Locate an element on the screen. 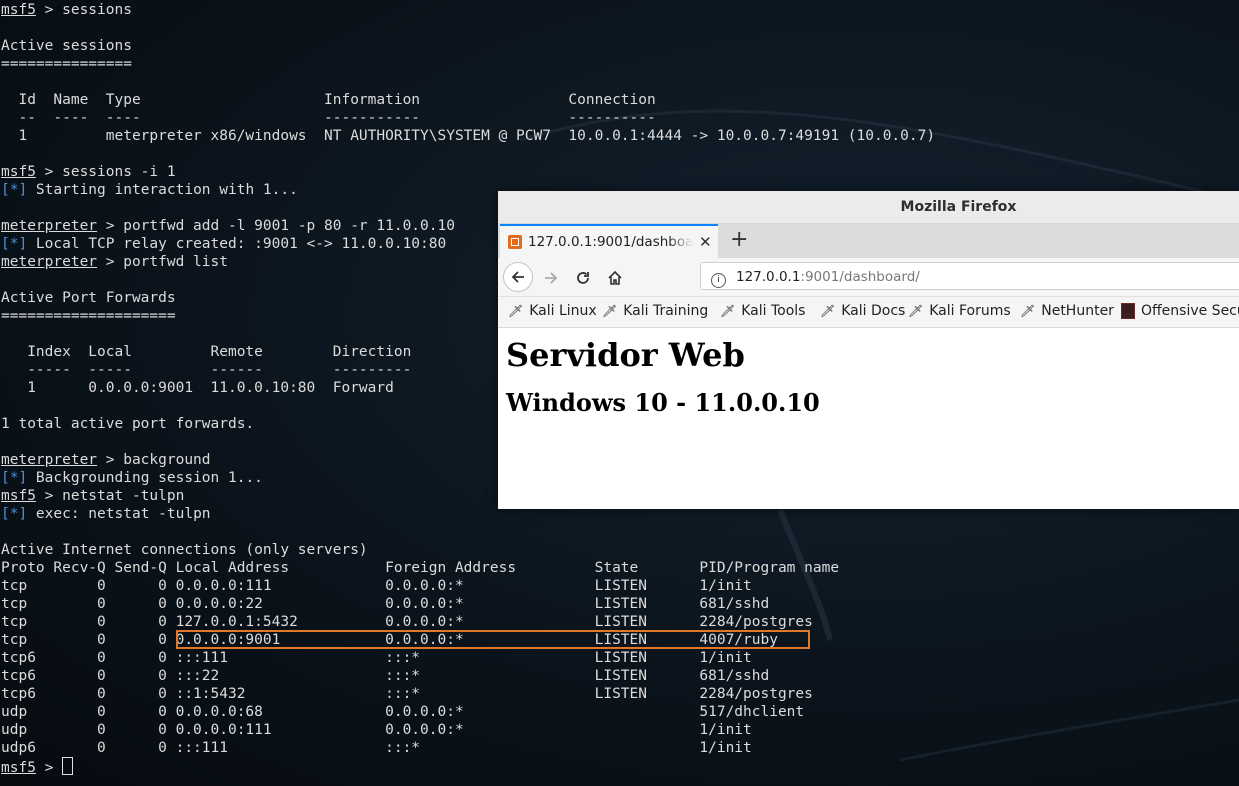 Image resolution: width=1239 pixels, height=786 pixels. arrow-right-icon is located at coordinates (551, 278).